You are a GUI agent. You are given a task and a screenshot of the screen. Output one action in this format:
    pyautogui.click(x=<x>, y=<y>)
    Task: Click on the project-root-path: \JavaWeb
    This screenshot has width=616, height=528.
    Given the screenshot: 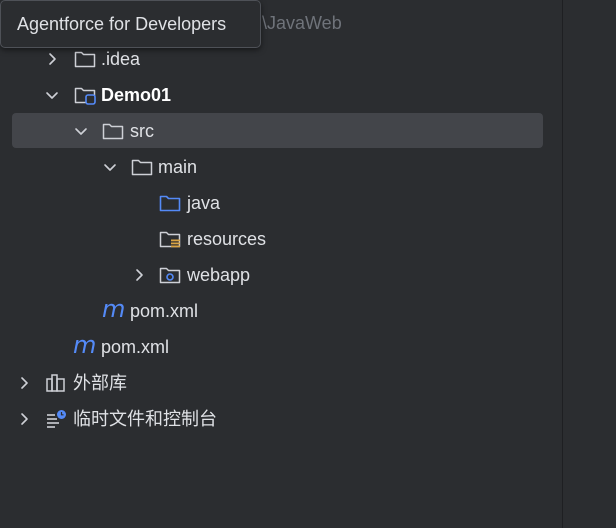 What is the action you would take?
    pyautogui.click(x=302, y=23)
    